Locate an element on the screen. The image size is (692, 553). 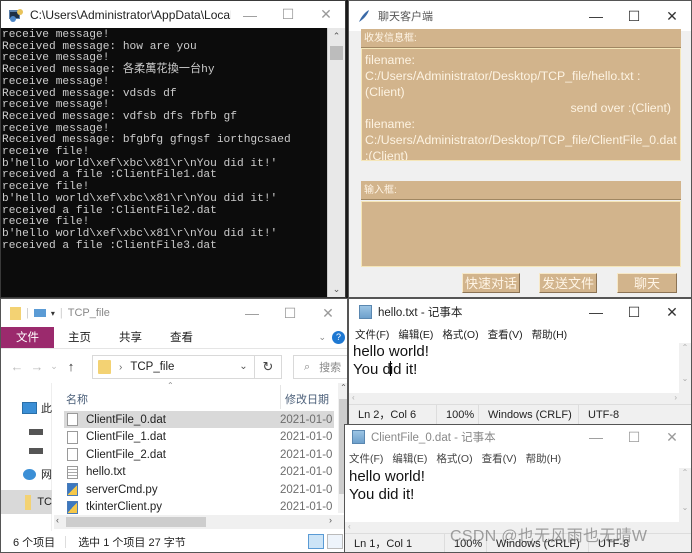
column-name: 名称 is located at coordinates (77, 399).